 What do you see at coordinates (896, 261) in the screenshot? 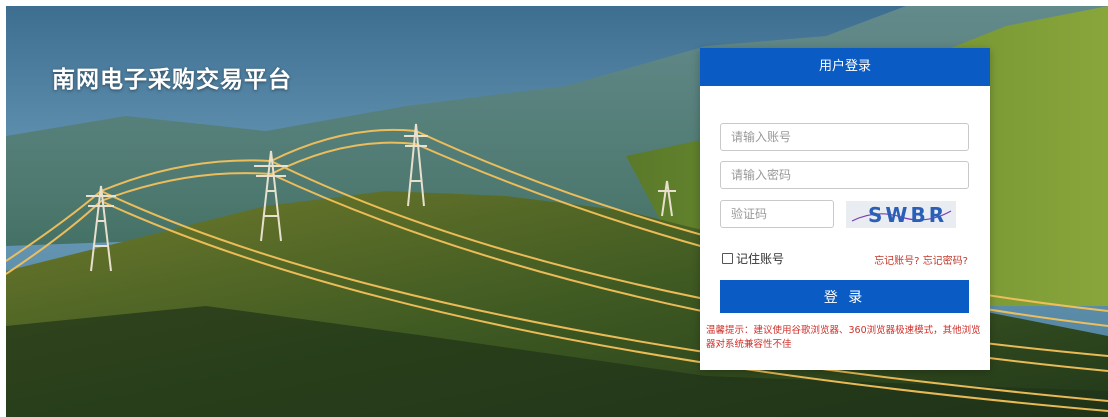
I see `forgot-account-link: 忘记账号?` at bounding box center [896, 261].